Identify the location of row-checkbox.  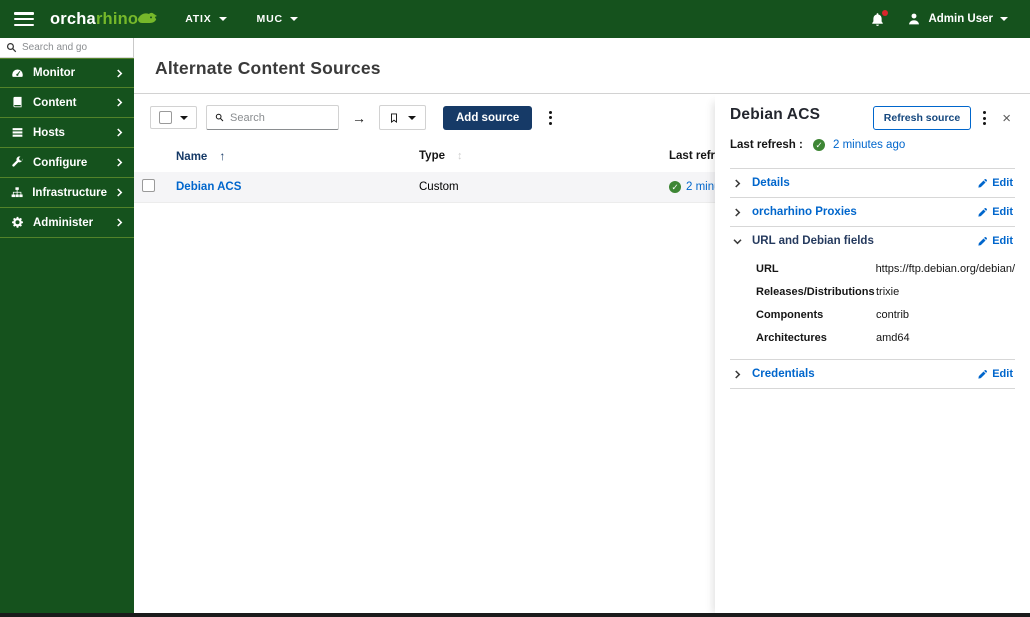
(148, 185).